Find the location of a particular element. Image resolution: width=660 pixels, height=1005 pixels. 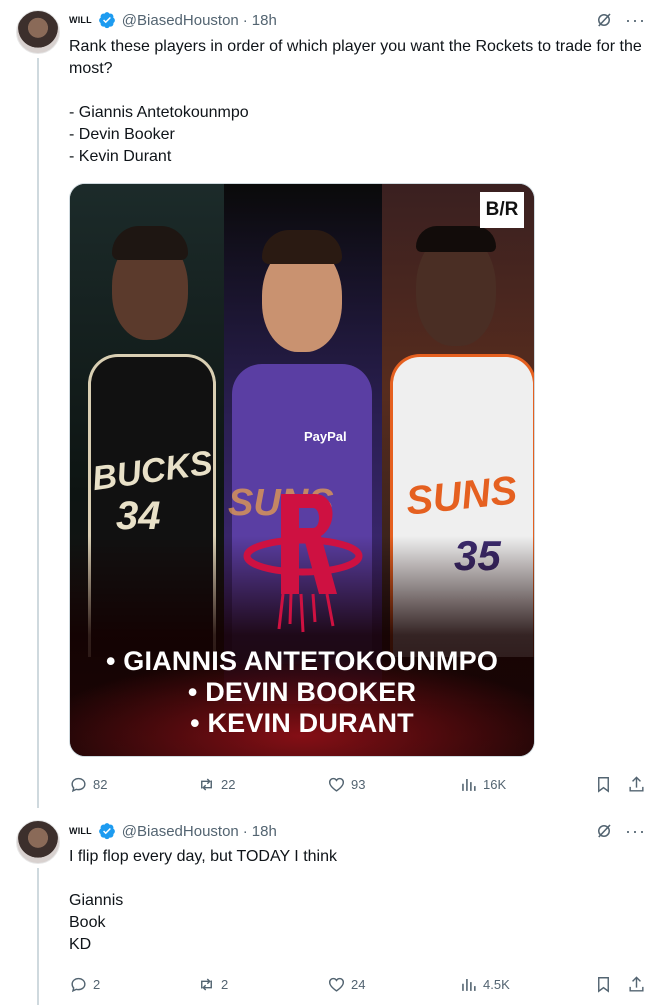

like-count: 24 is located at coordinates (358, 984).